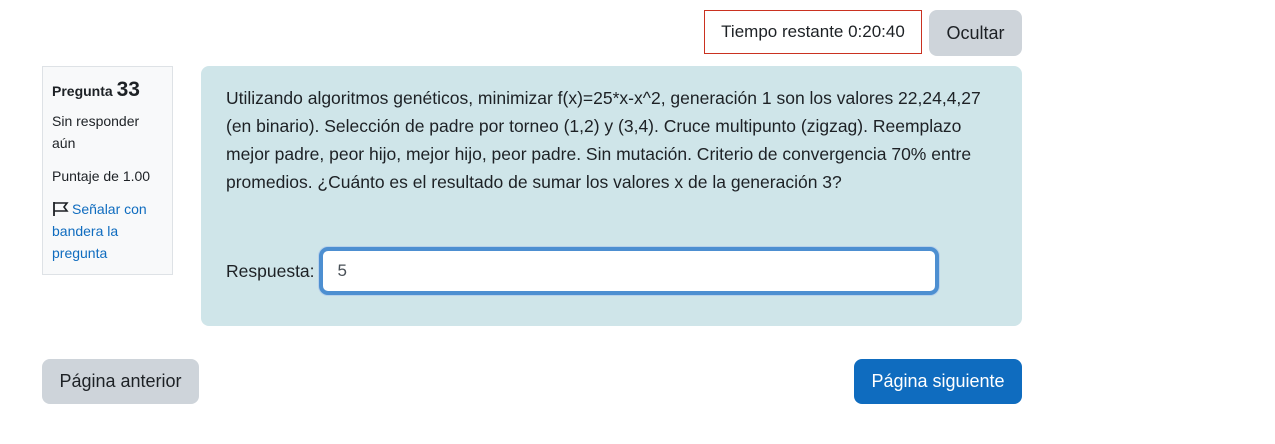  What do you see at coordinates (813, 32) in the screenshot?
I see `time-remaining: Tiempo restante 0:20:40` at bounding box center [813, 32].